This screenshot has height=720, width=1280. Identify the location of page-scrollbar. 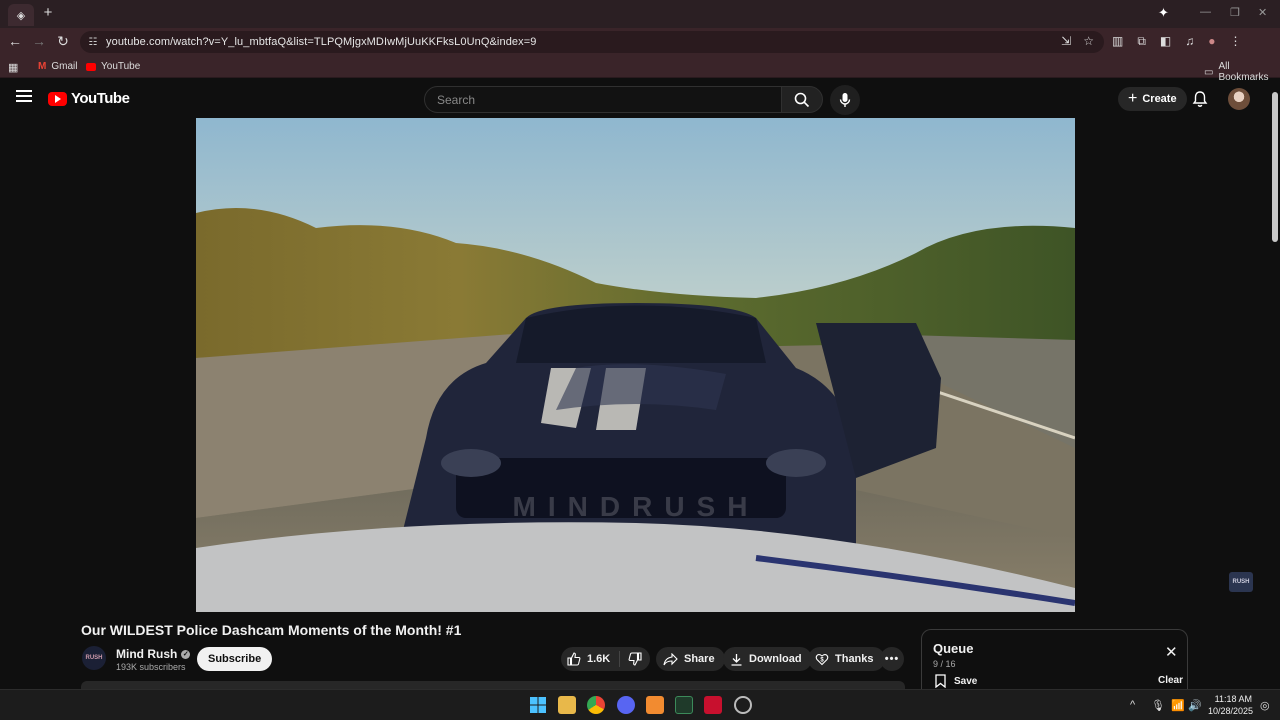
(1275, 167).